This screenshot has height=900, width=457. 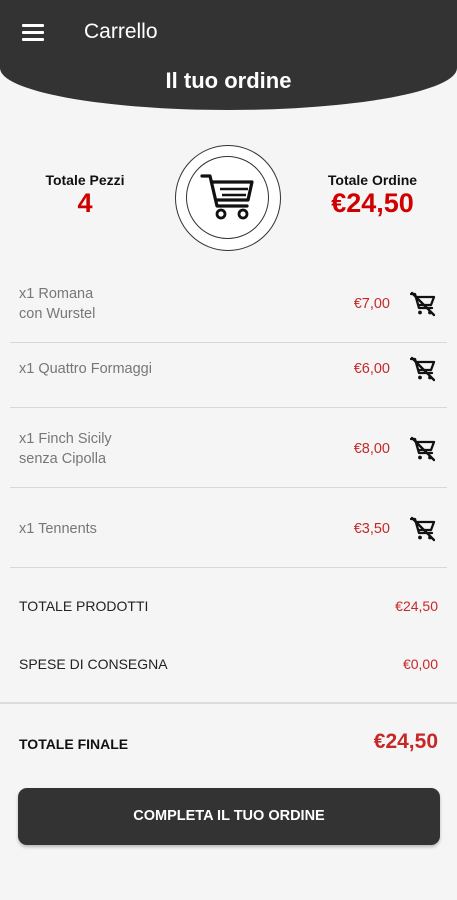 What do you see at coordinates (416, 606) in the screenshot?
I see `products-total-value: €24,50` at bounding box center [416, 606].